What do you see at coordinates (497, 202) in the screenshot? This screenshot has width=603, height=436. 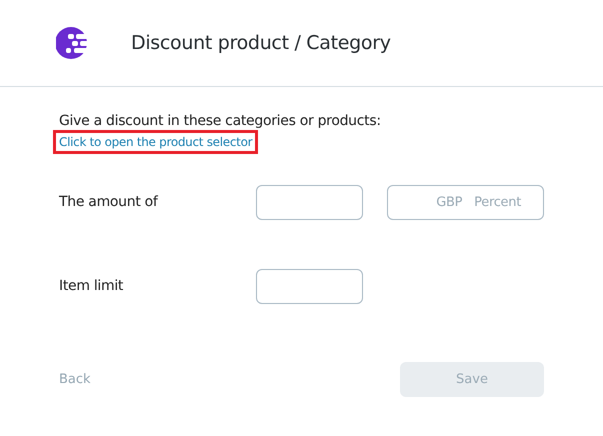 I see `unit-option: Percent` at bounding box center [497, 202].